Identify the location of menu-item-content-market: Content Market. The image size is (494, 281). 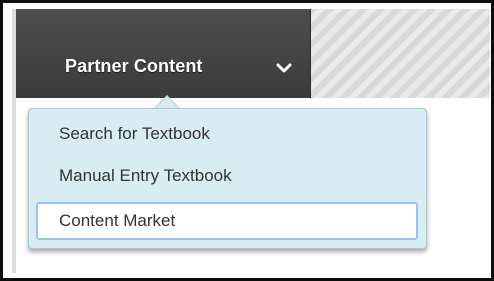
(227, 221).